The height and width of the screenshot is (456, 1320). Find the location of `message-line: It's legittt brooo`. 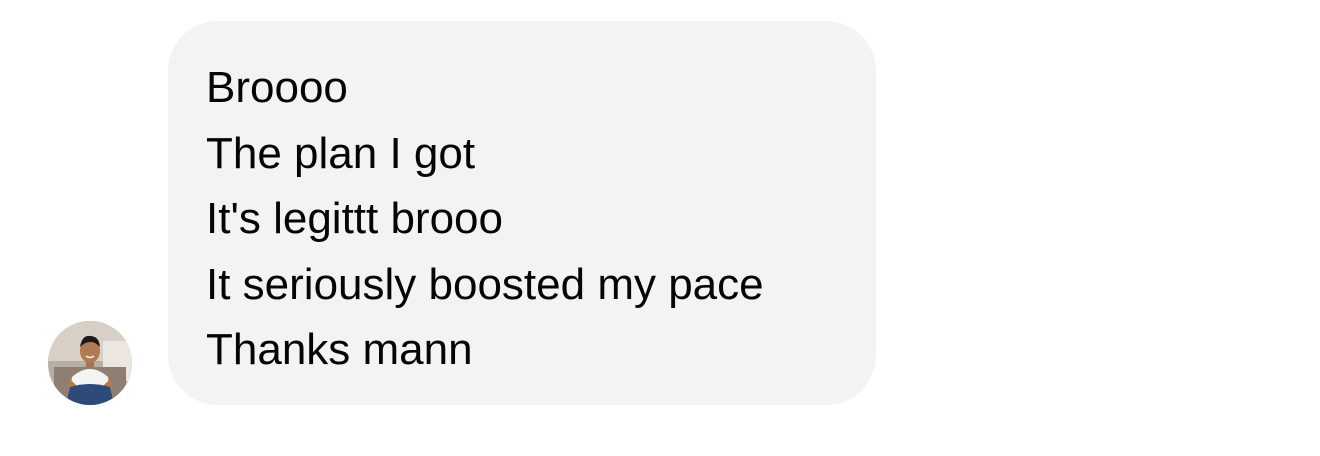

message-line: It's legittt brooo is located at coordinates (354, 218).